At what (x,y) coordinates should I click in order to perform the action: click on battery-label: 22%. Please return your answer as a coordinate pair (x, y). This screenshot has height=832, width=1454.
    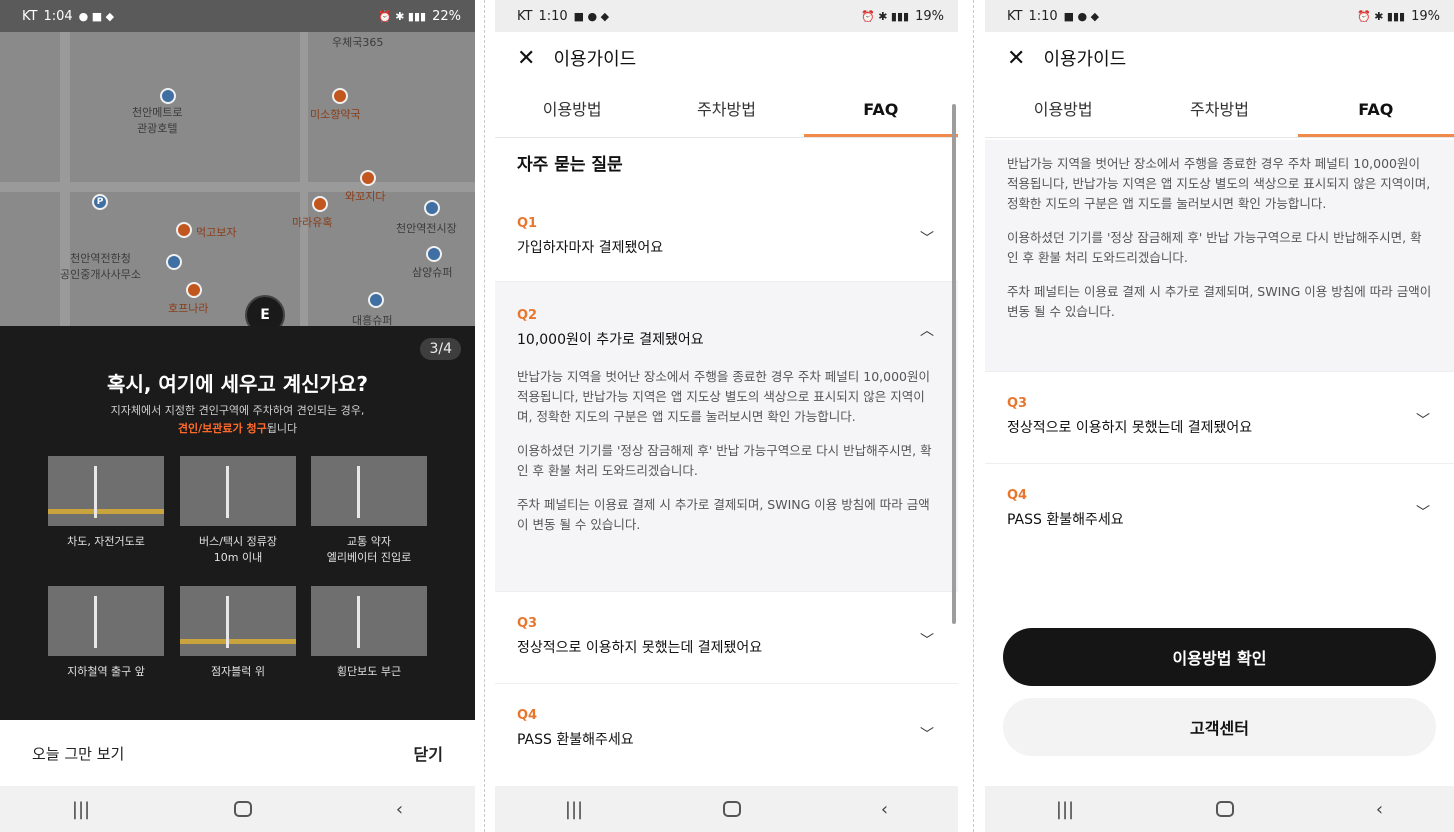
    Looking at the image, I should click on (446, 16).